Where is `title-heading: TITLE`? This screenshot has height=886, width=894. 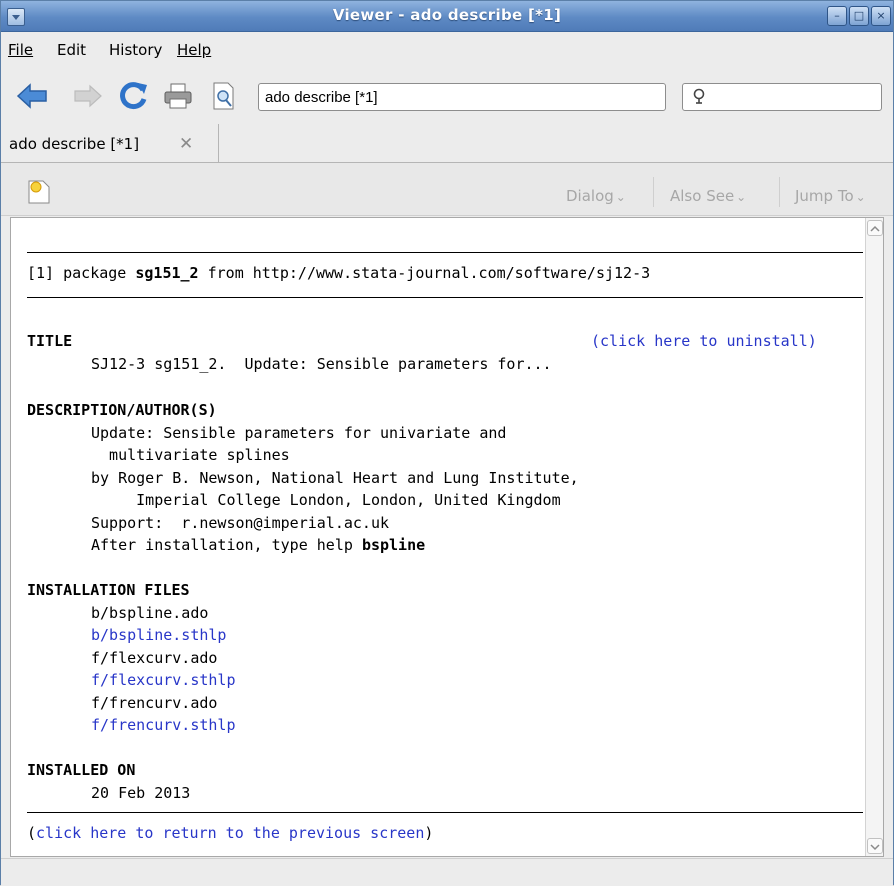
title-heading: TITLE is located at coordinates (50, 341).